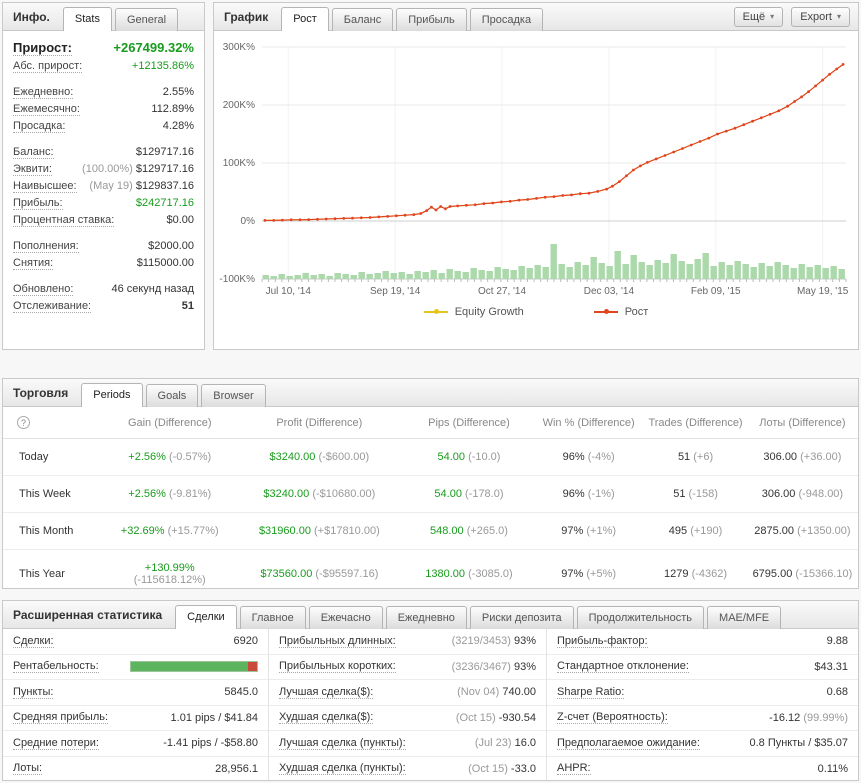 This screenshot has width=861, height=783. I want to click on tab-goals: Goals, so click(172, 395).